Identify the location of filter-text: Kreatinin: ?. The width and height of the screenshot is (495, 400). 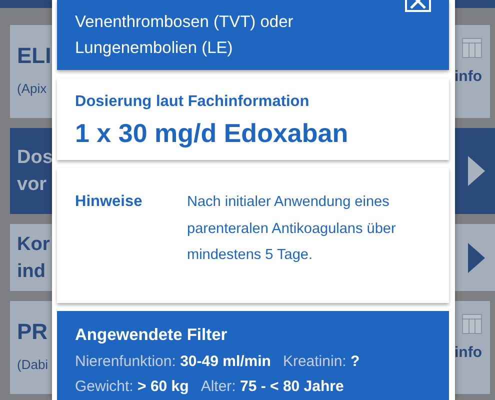
(321, 361).